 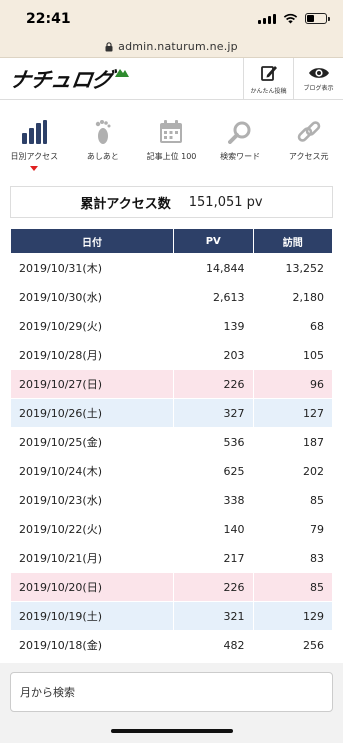 I want to click on table-row: 2019/10/25(金) 536 187, so click(x=171, y=442).